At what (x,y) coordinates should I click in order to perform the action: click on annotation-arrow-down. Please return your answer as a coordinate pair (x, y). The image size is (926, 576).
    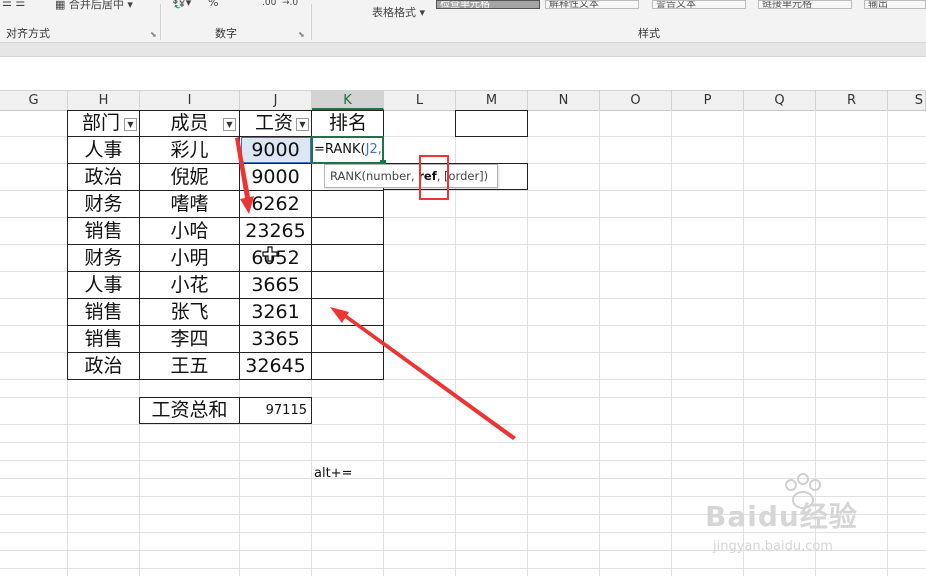
    Looking at the image, I should click on (244, 175).